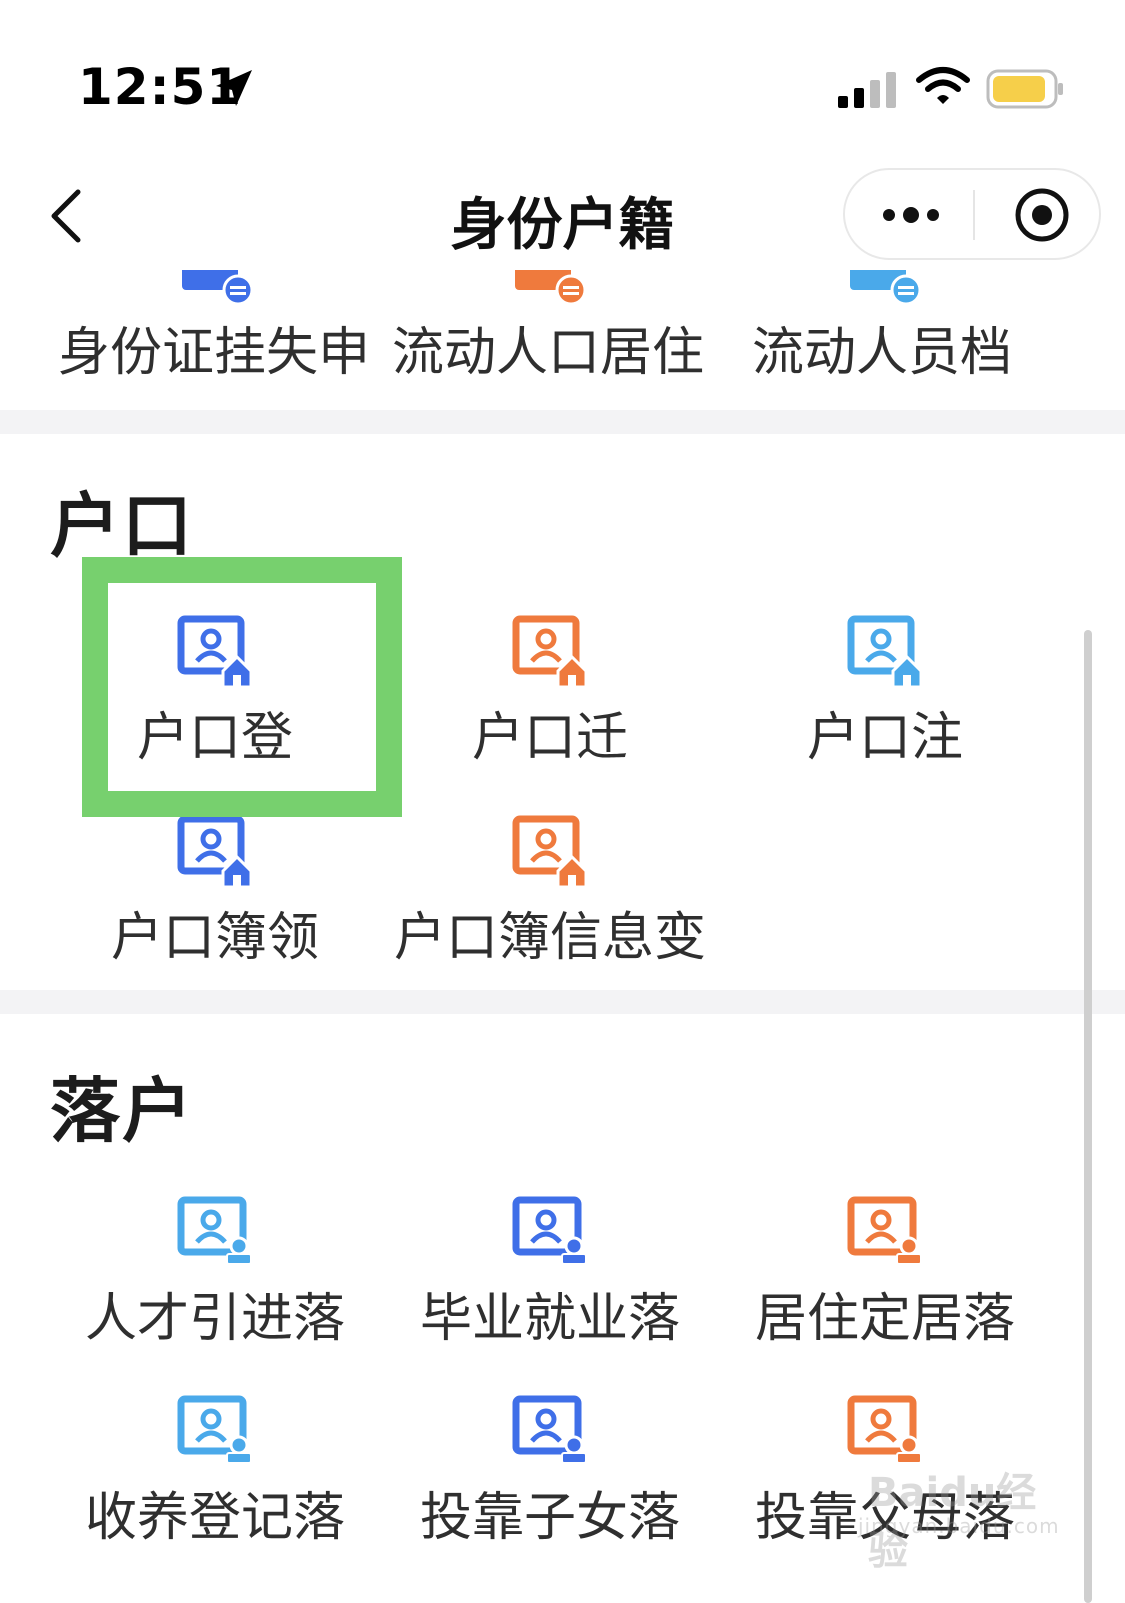 Image resolution: width=1125 pixels, height=1603 pixels. What do you see at coordinates (943, 85) in the screenshot?
I see `wifi-icon` at bounding box center [943, 85].